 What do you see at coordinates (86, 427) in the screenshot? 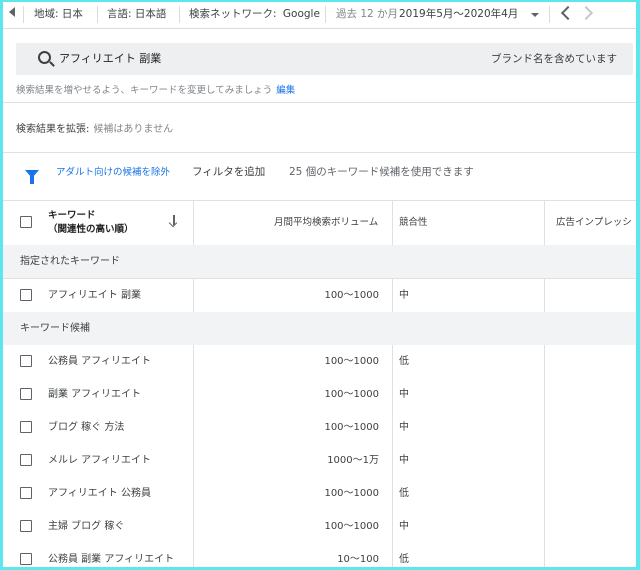
I see `keyword-cell: ブログ 稼ぐ 方法` at bounding box center [86, 427].